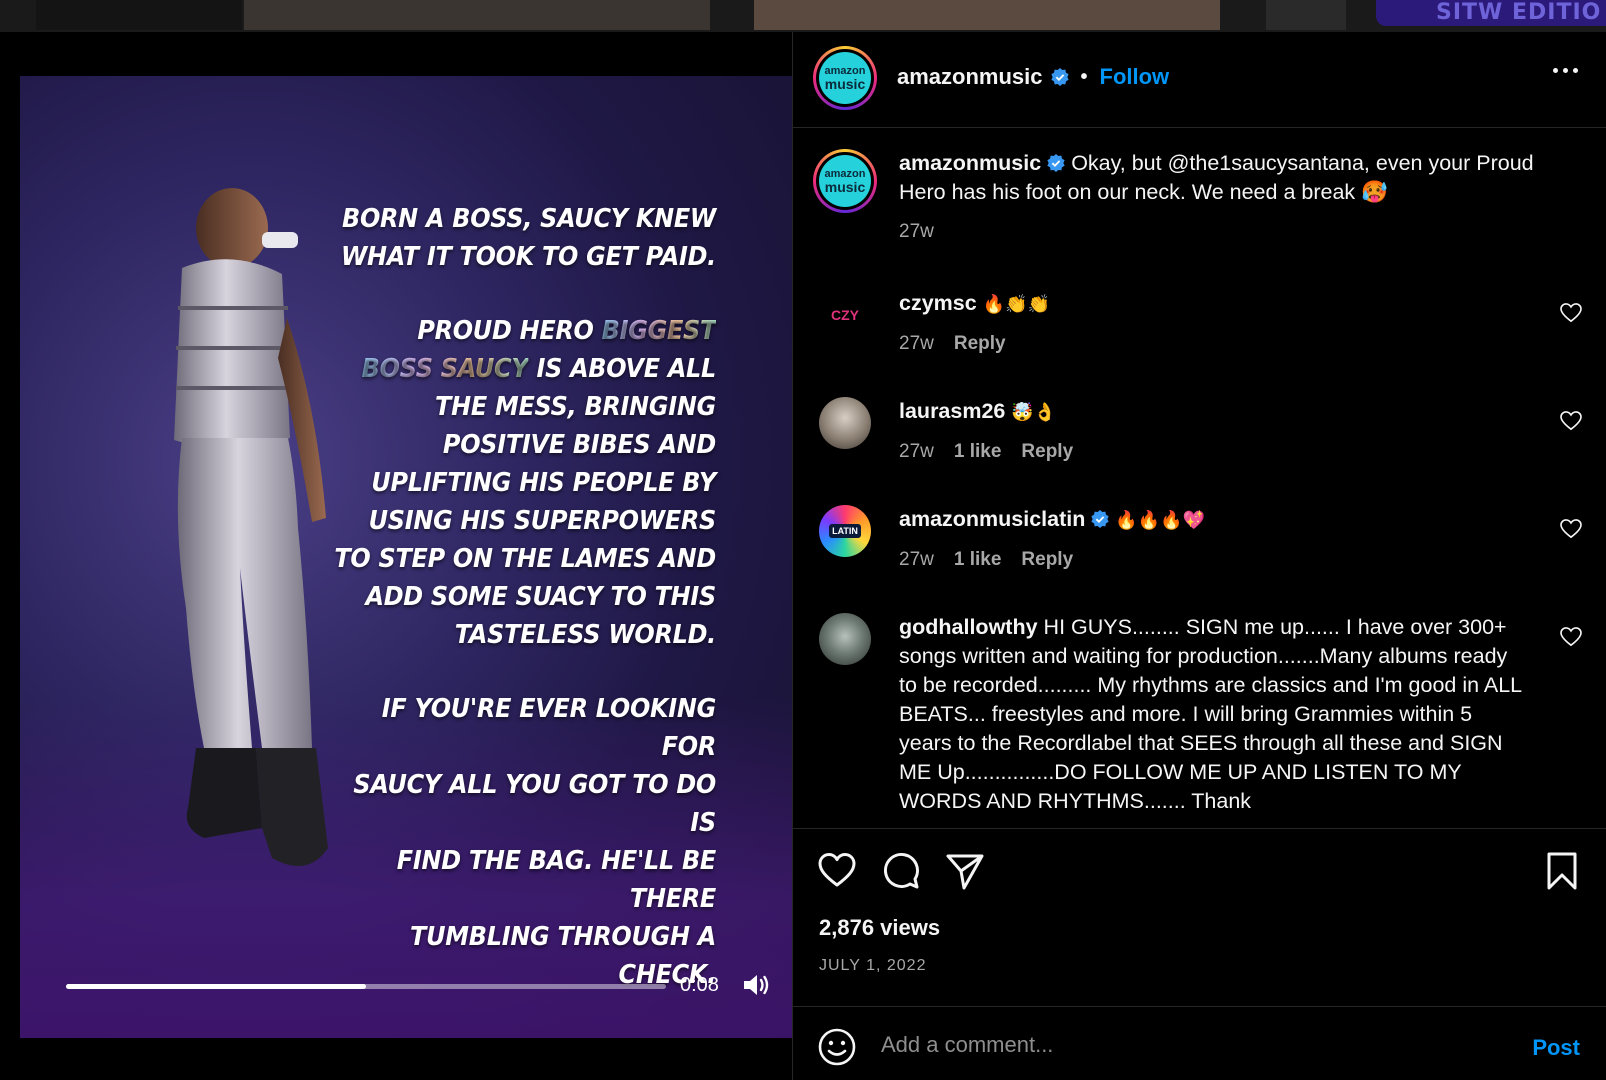 The image size is (1606, 1080). What do you see at coordinates (938, 303) in the screenshot?
I see `comment-username: czymsc` at bounding box center [938, 303].